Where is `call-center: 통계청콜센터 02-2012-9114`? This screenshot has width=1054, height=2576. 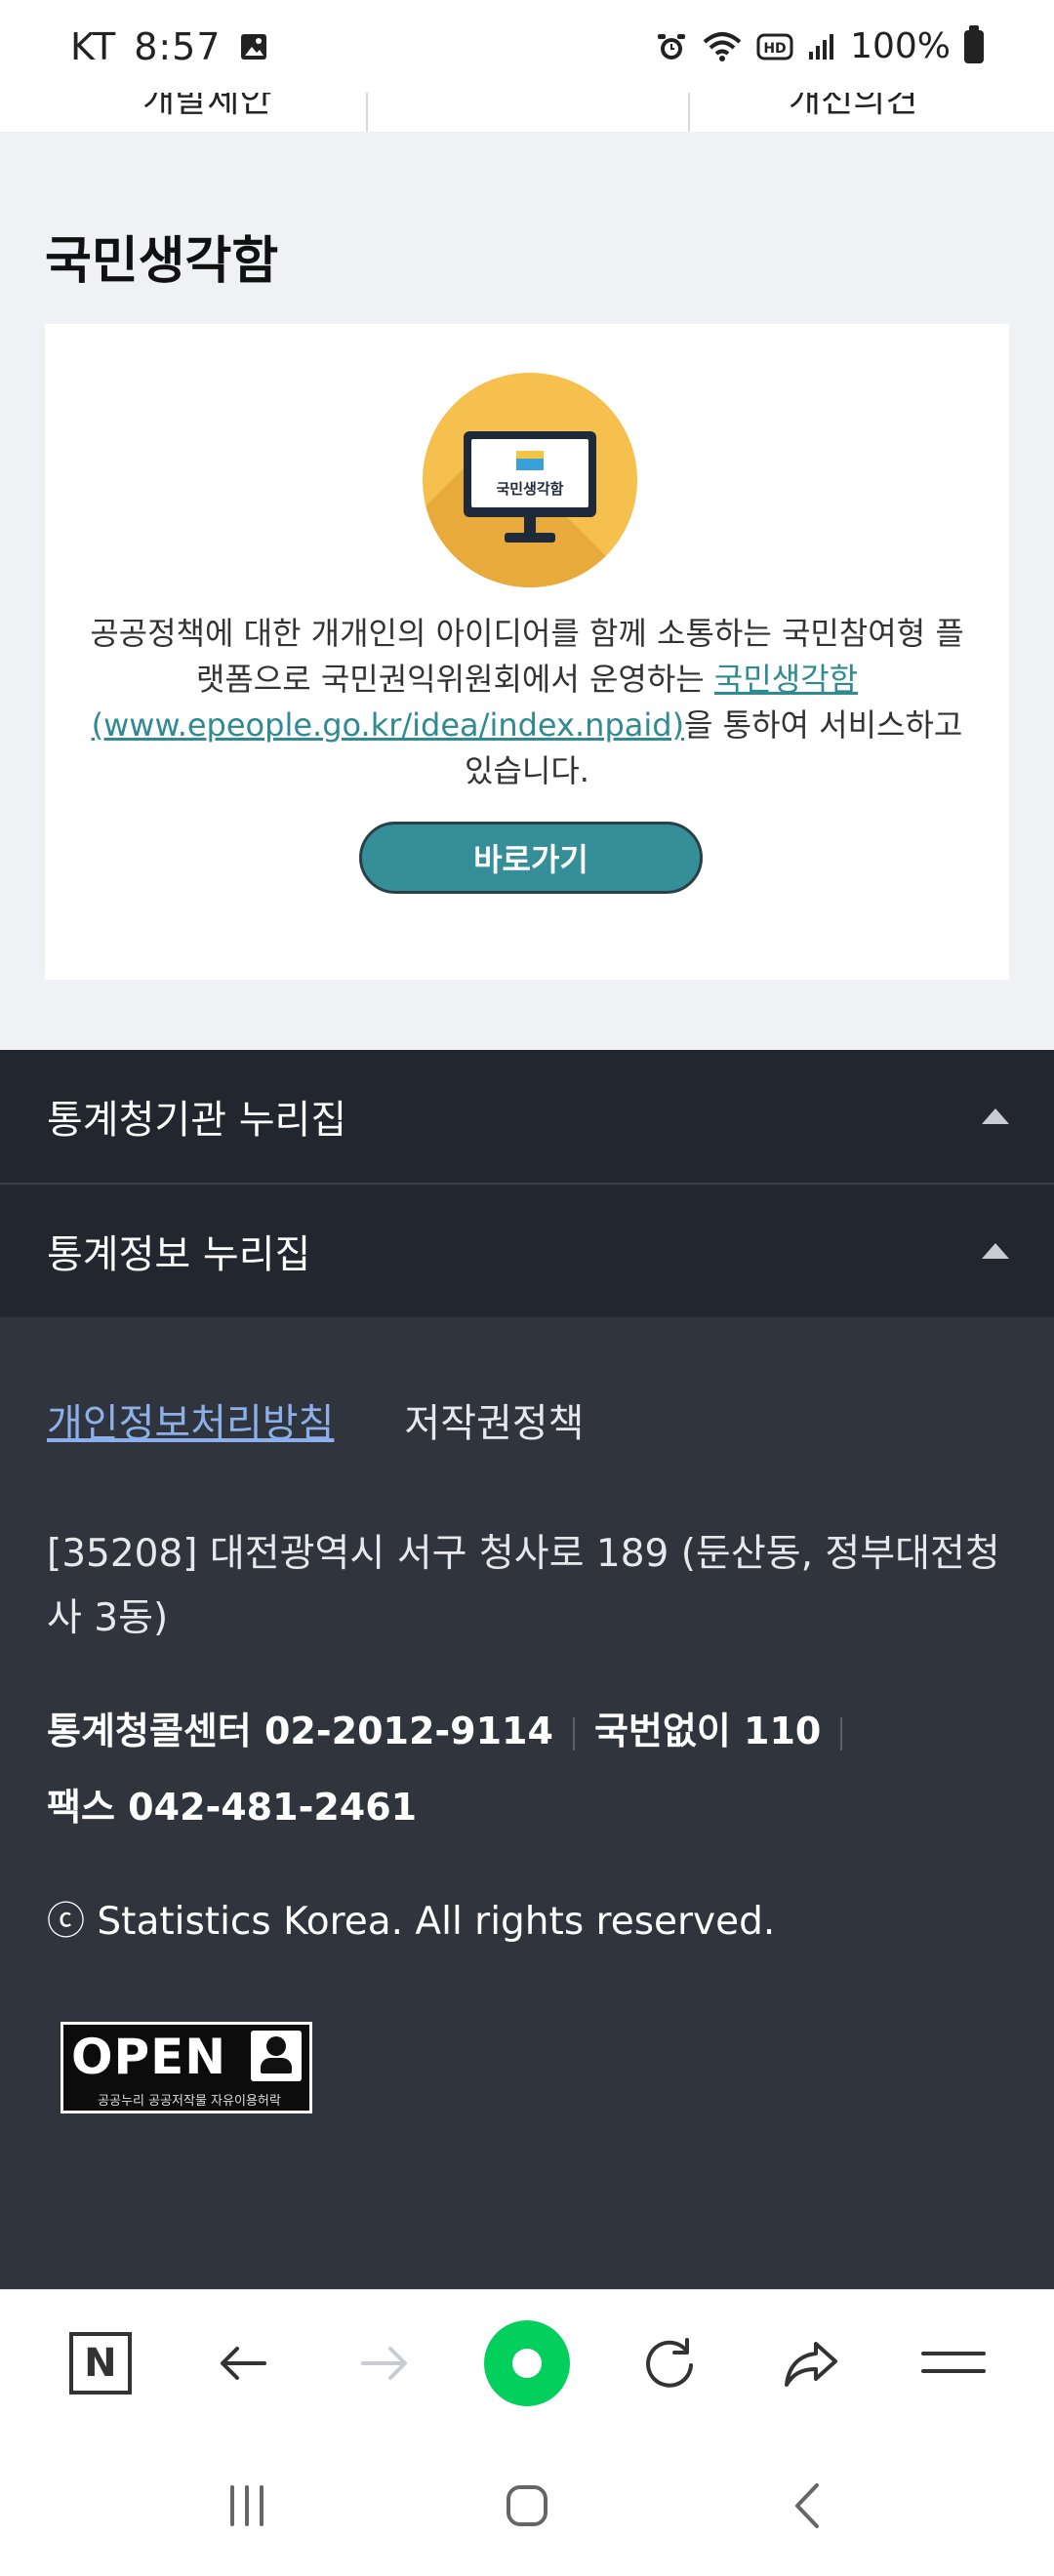
call-center: 통계청콜센터 02-2012-9114 is located at coordinates (300, 1731).